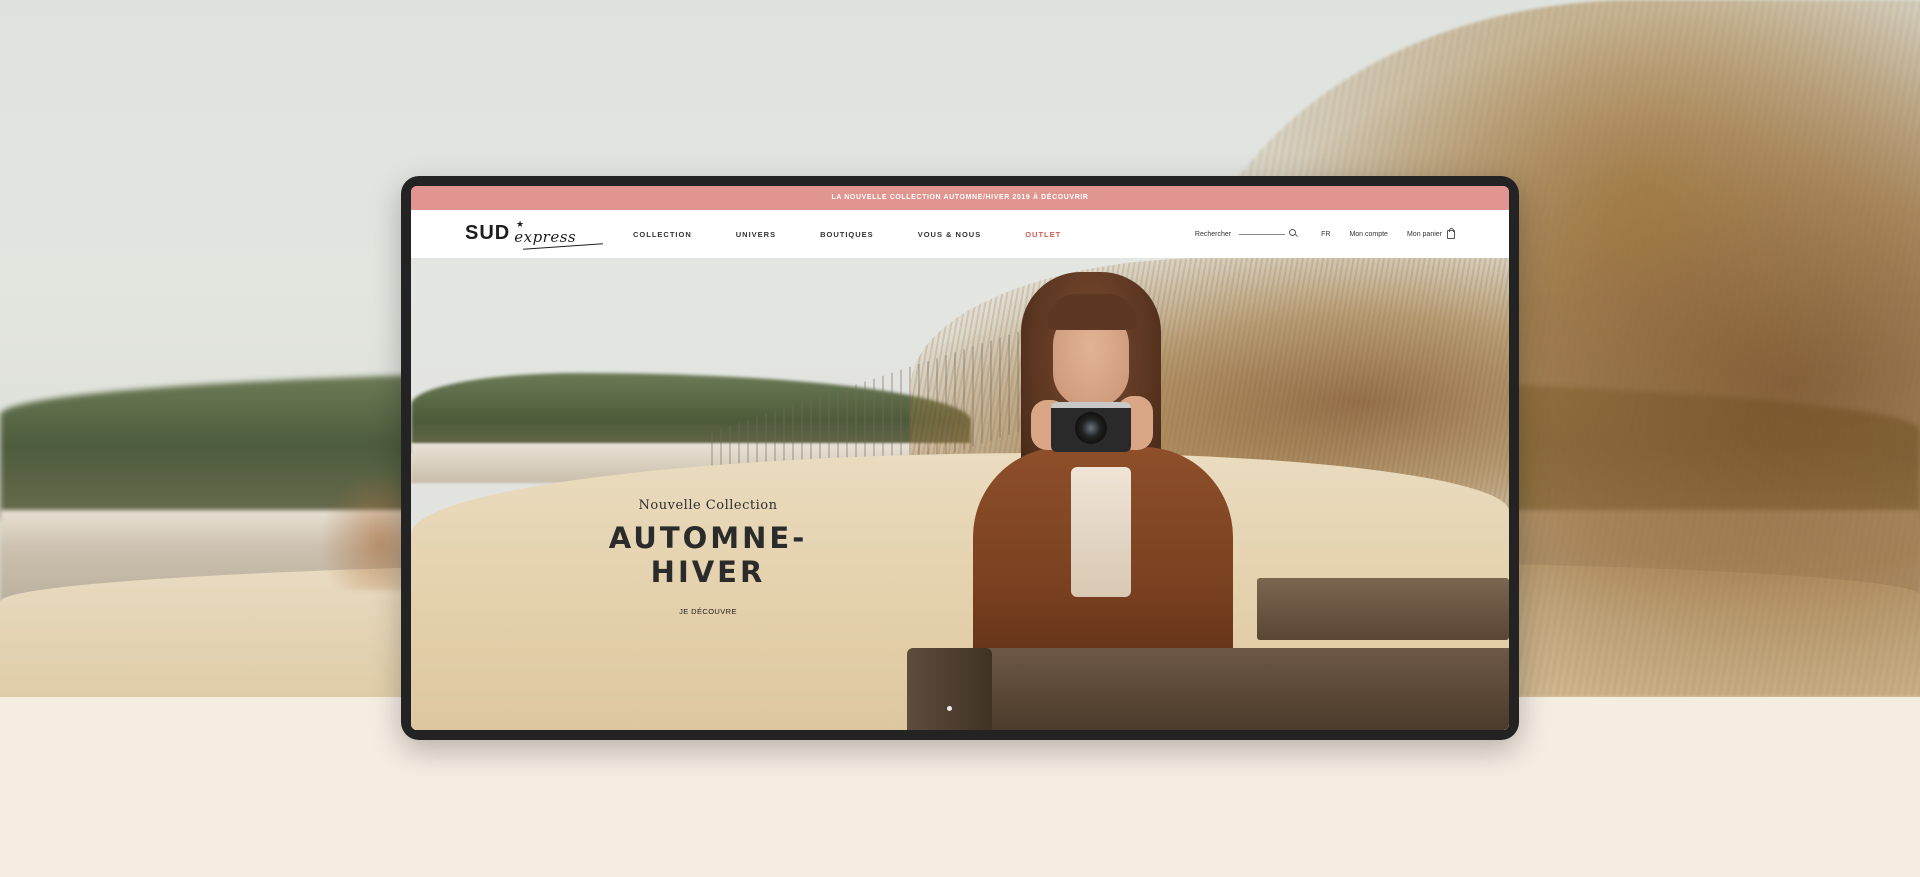 This screenshot has width=1920, height=877. I want to click on cart-link: Mon panier, so click(1430, 233).